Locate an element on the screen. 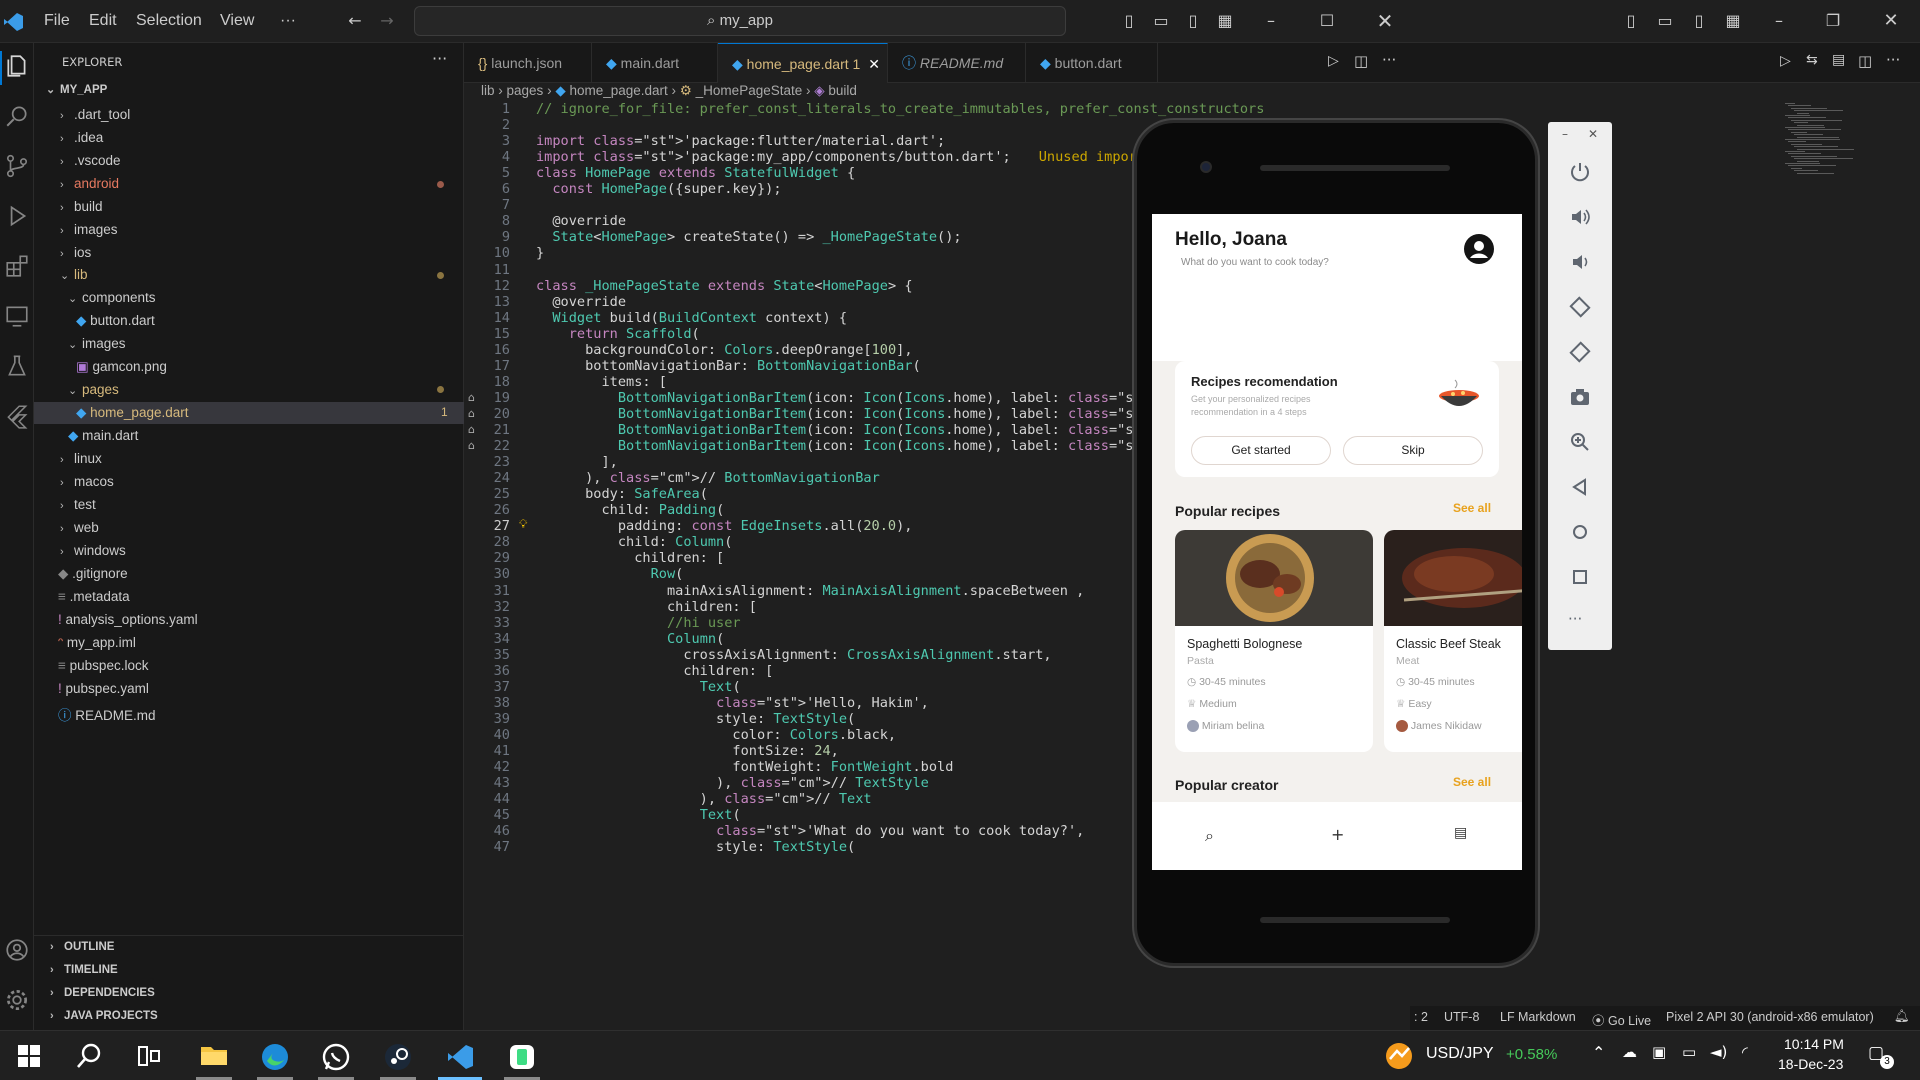 The image size is (1920, 1080). tree-item: › images is located at coordinates (89, 229).